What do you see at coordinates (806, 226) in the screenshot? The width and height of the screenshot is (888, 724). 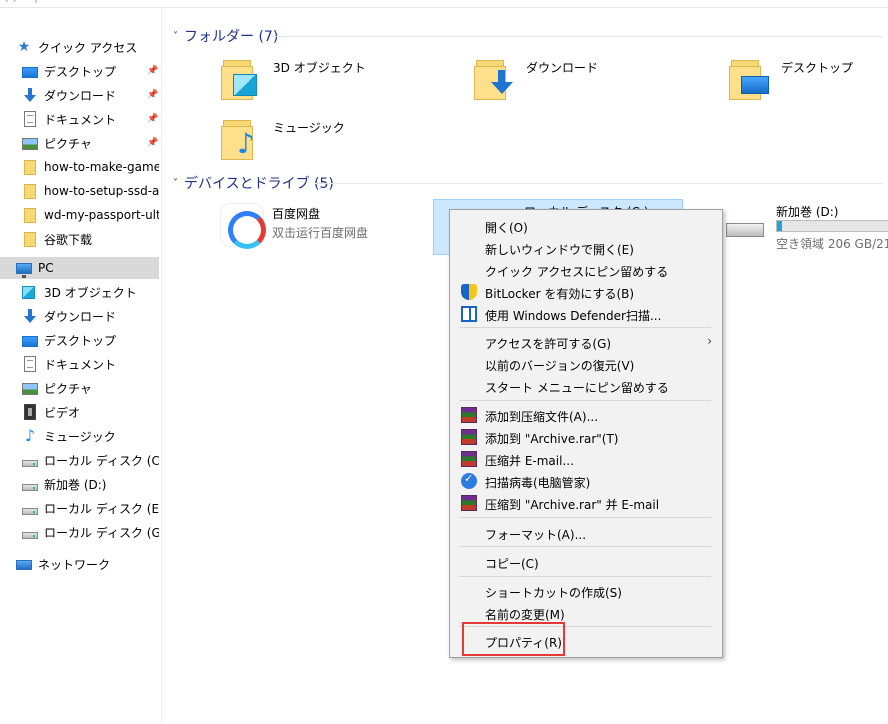 I see `drive-d-tile: 新加巻 (D:) 空き領域 206 GB/215` at bounding box center [806, 226].